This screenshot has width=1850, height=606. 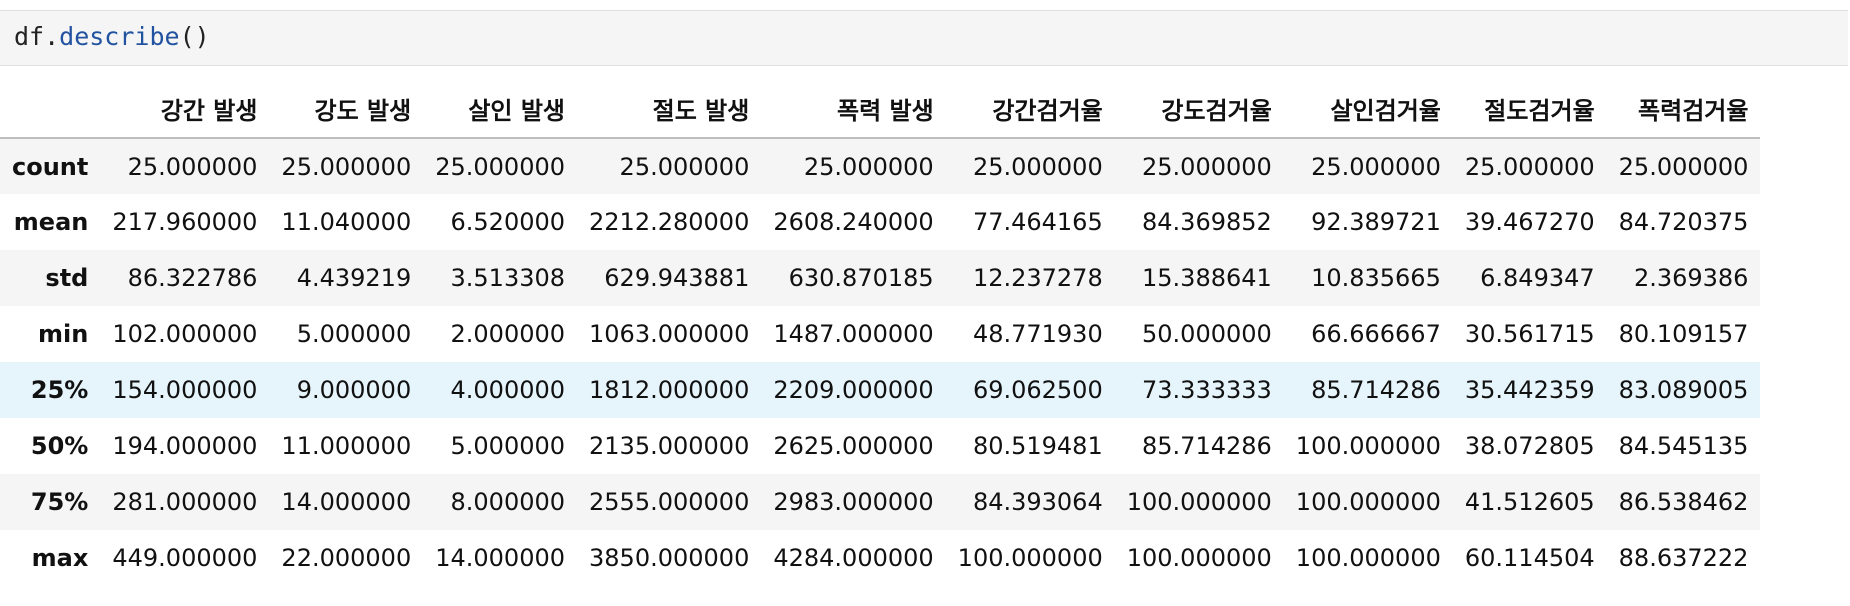 I want to click on table-cell: 281.000000, so click(x=185, y=502).